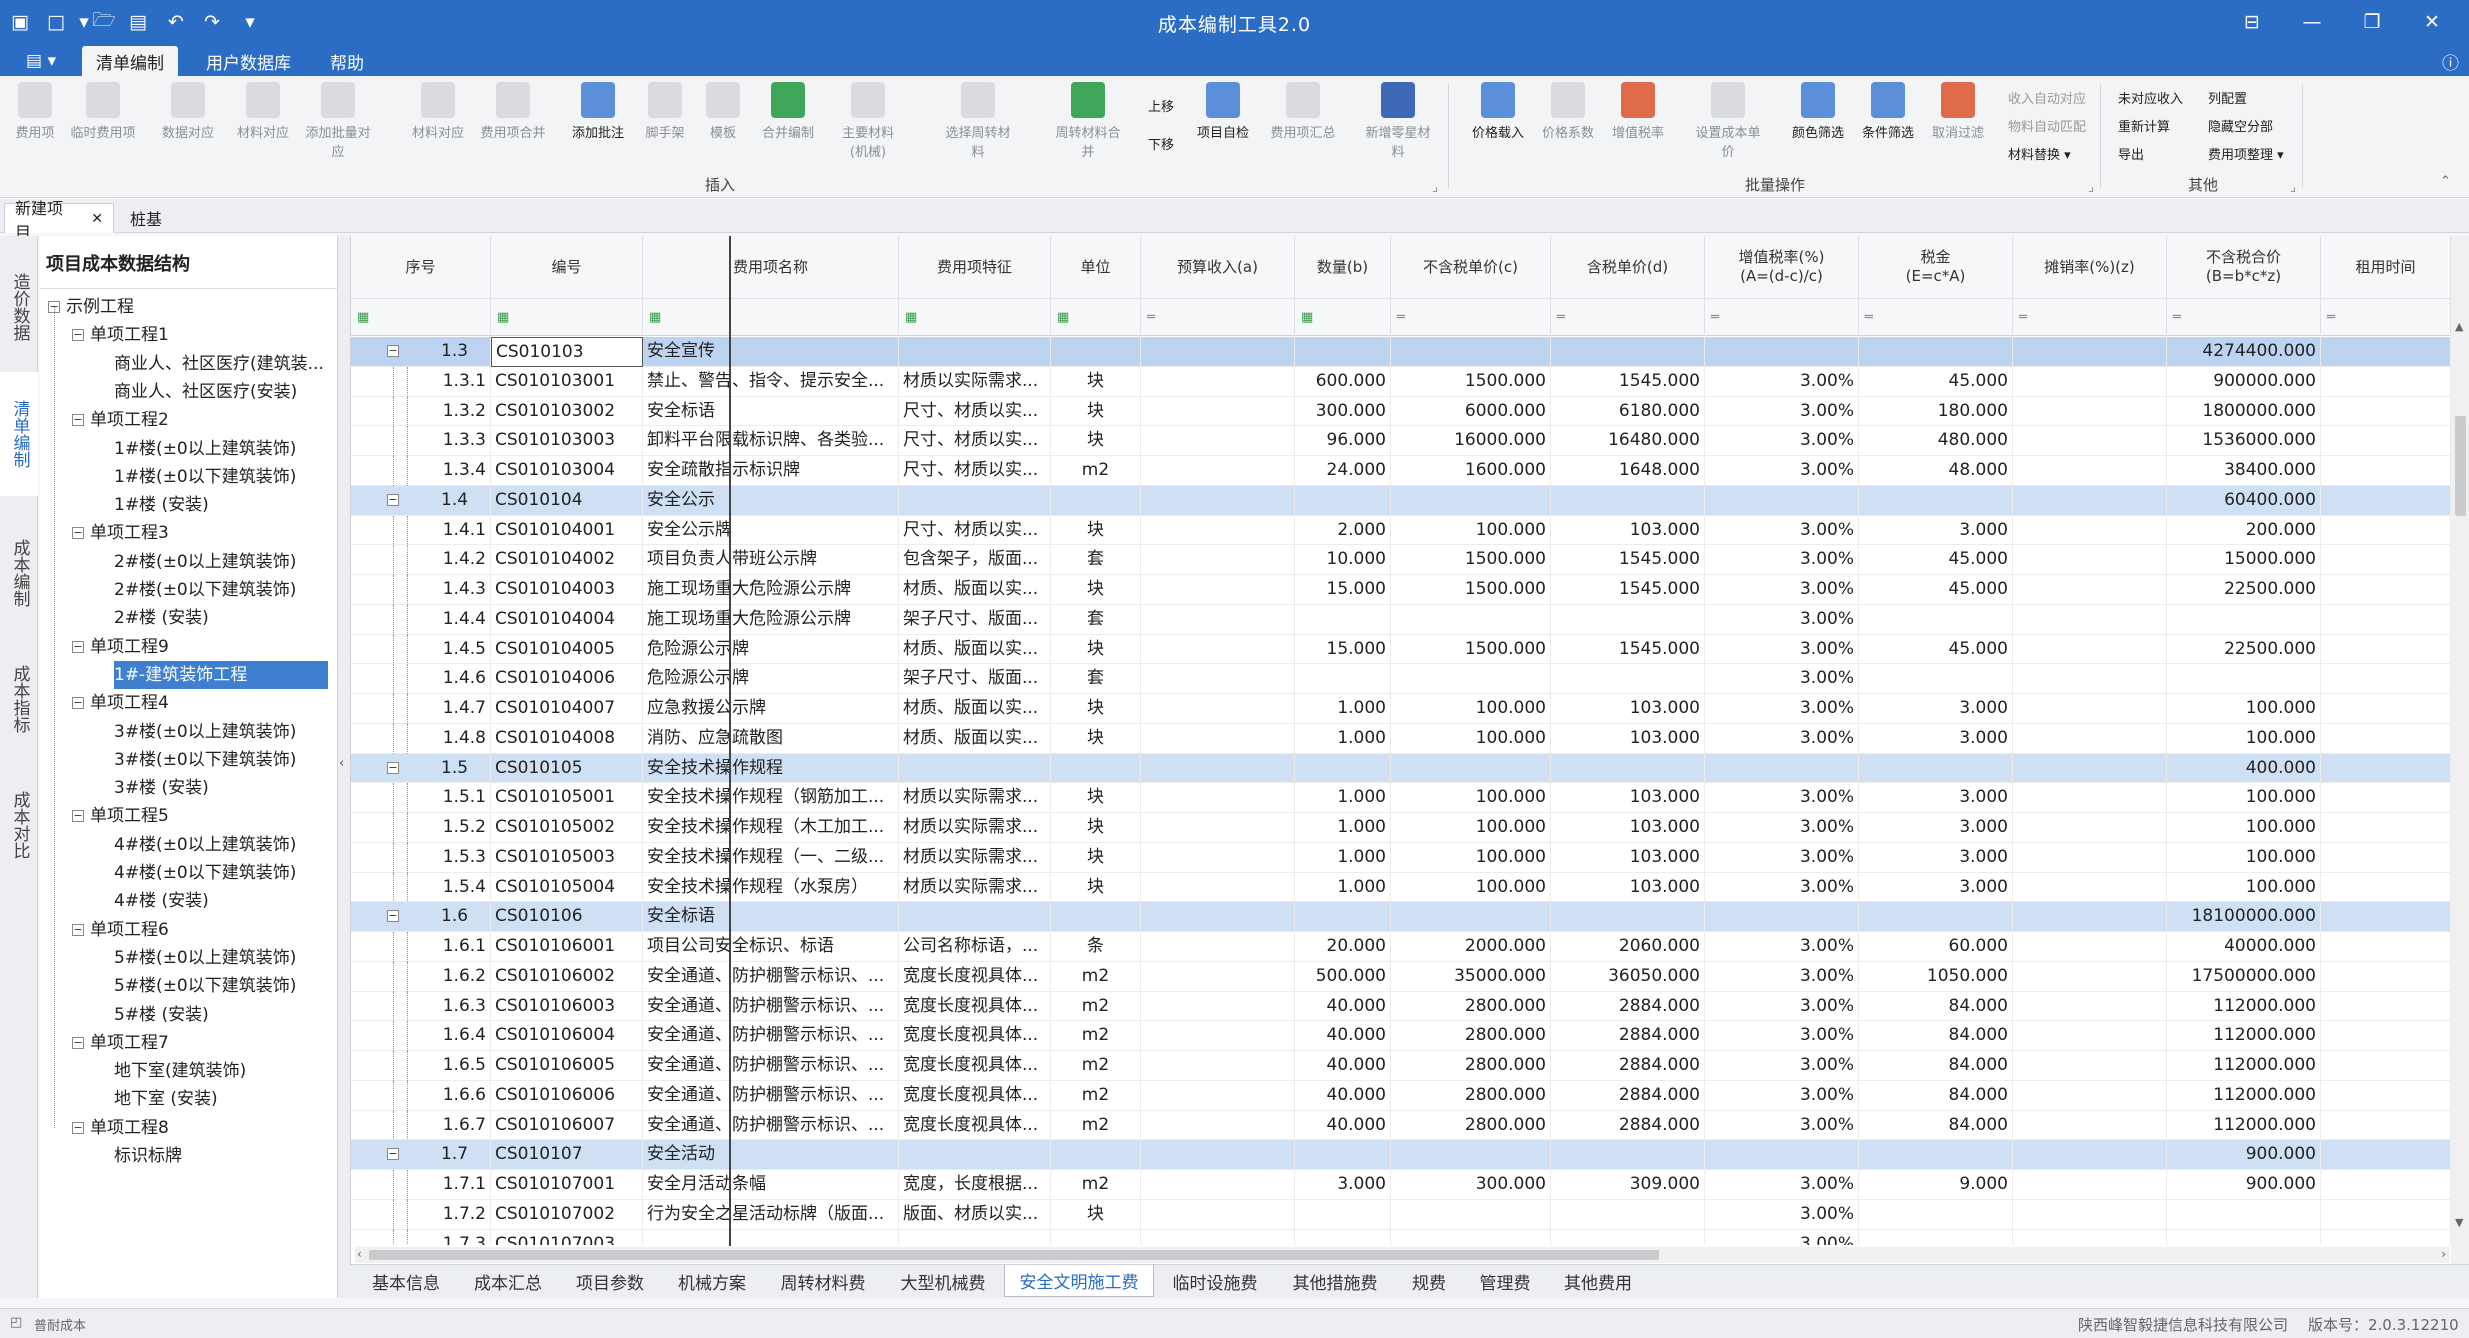  I want to click on tree-node: 1#-建筑装饰工程, so click(221, 674).